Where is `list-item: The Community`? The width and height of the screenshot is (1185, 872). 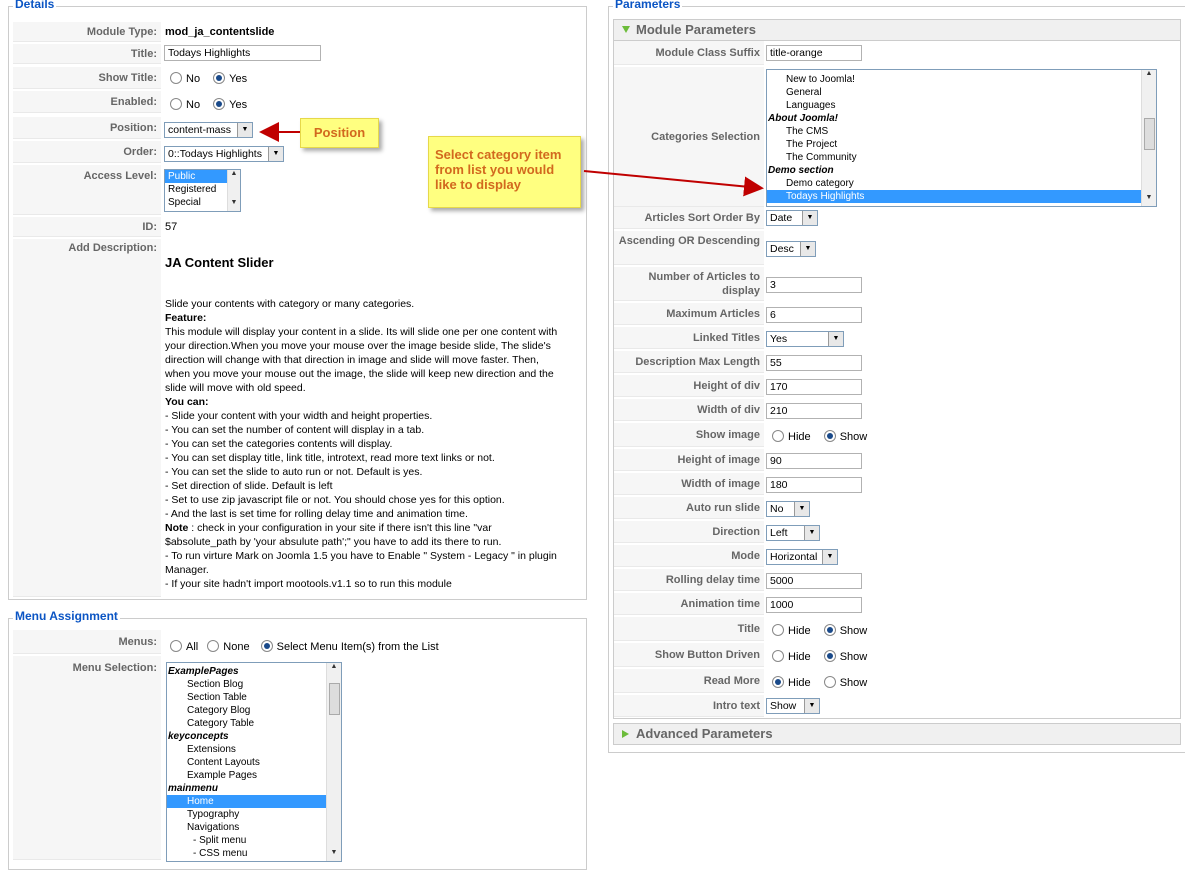
list-item: The Community is located at coordinates (961, 157).